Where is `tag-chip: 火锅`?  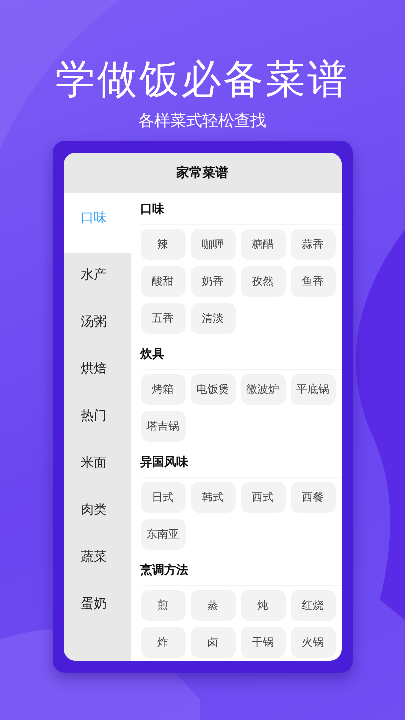 tag-chip: 火锅 is located at coordinates (313, 642).